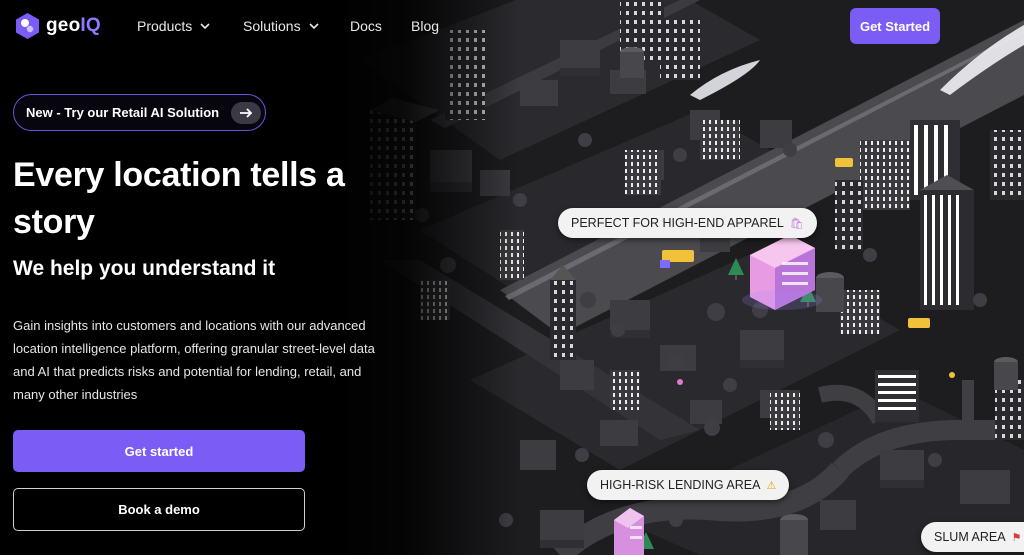 The image size is (1024, 555). I want to click on map-label-slum-text: SLUM AREA, so click(970, 537).